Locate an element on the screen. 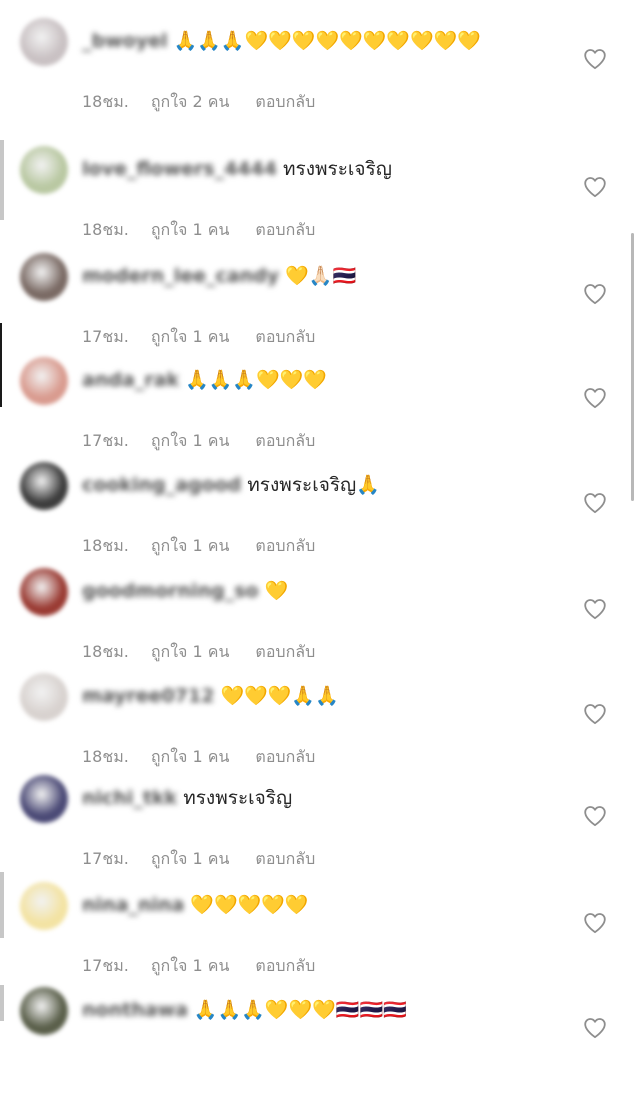  comment-meta: 18ชม. ถูกใจ 2 คน ตอบกลับ is located at coordinates (198, 102).